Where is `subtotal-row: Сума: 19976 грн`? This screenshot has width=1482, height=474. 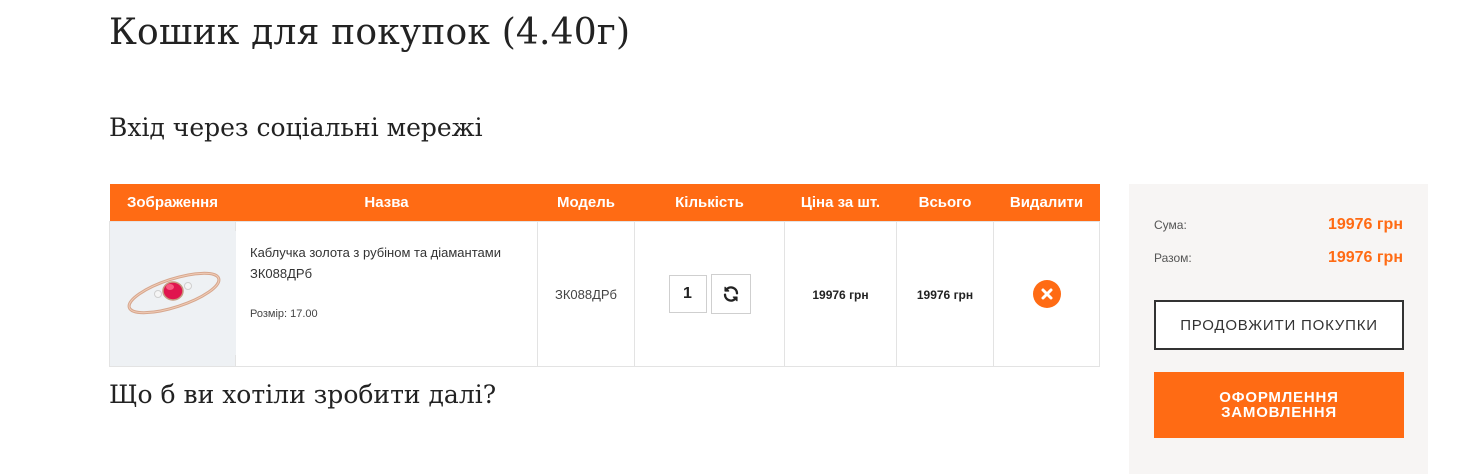 subtotal-row: Сума: 19976 грн is located at coordinates (1278, 225).